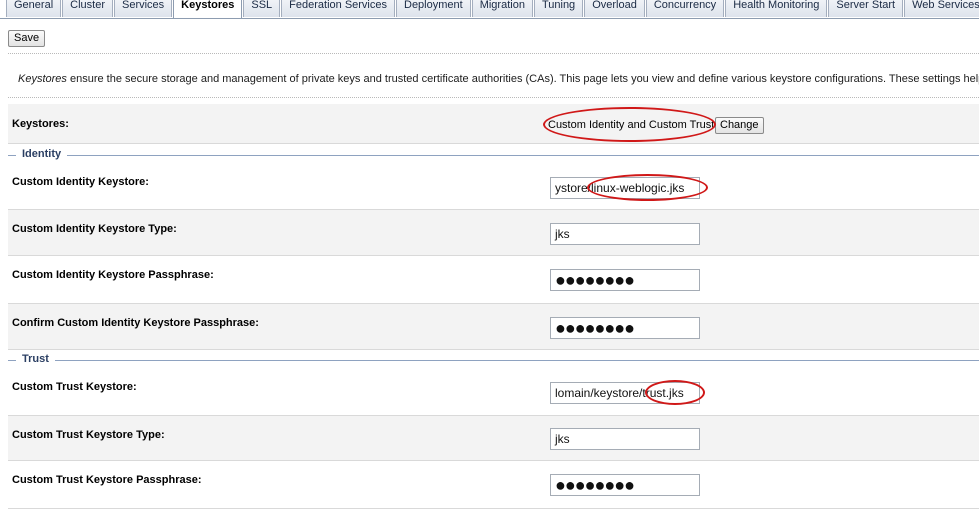  What do you see at coordinates (143, 8) in the screenshot?
I see `tab-services: Services` at bounding box center [143, 8].